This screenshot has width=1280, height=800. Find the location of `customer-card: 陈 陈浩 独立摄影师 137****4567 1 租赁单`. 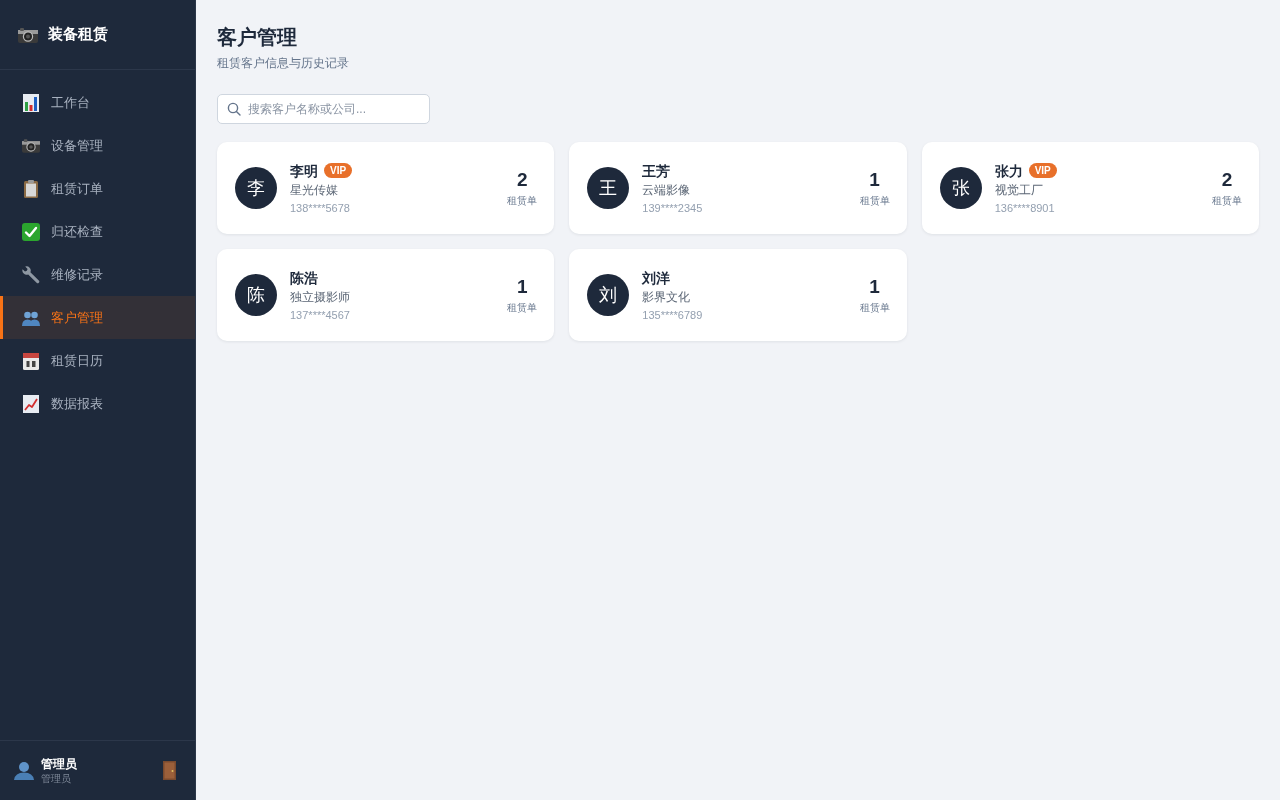

customer-card: 陈 陈浩 独立摄影师 137****4567 1 租赁单 is located at coordinates (386, 295).